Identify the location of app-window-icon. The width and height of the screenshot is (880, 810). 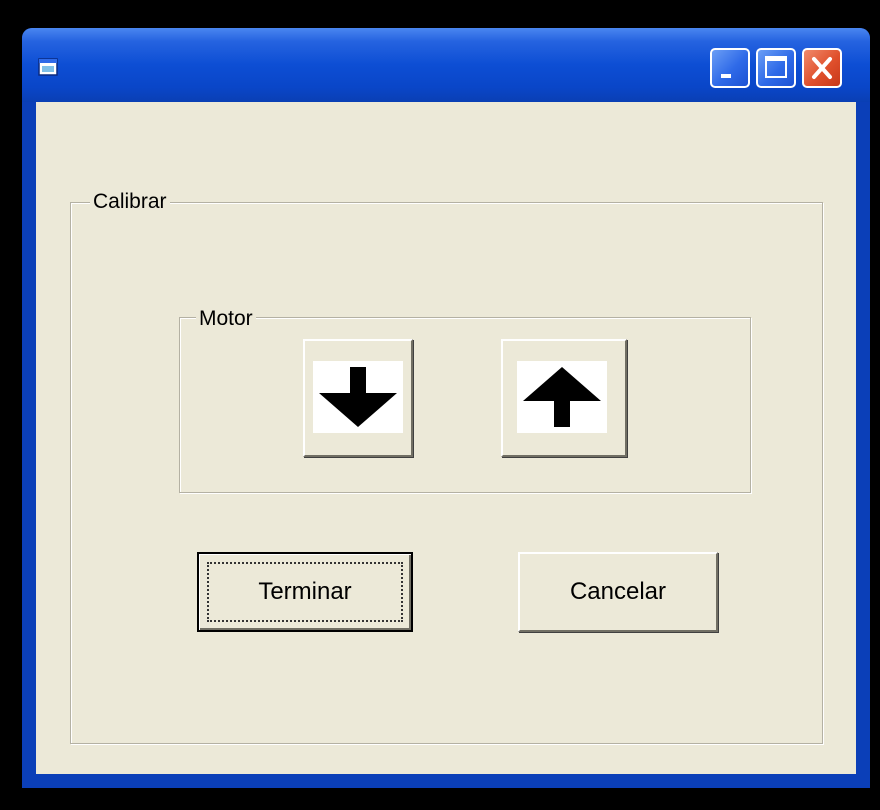
(48, 67).